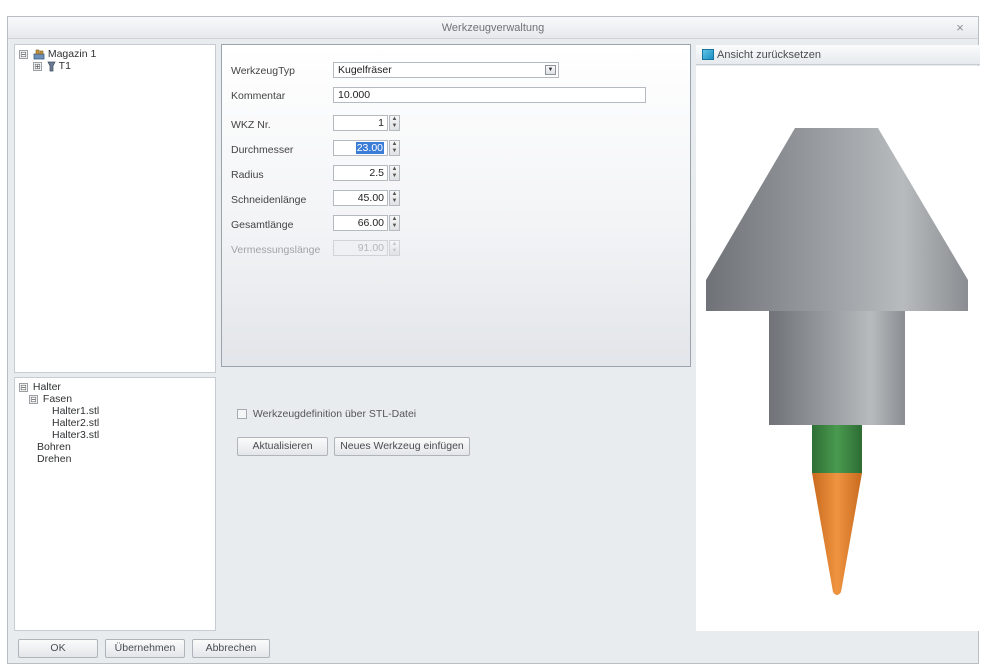 This screenshot has width=985, height=667. I want to click on tree-label-drehen: Drehen, so click(54, 459).